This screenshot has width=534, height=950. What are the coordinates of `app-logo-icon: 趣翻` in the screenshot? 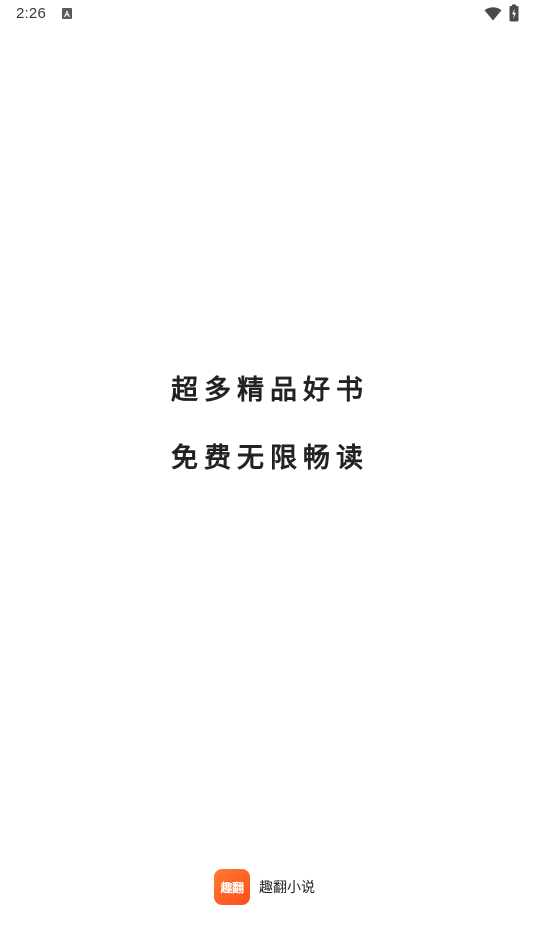 It's located at (232, 887).